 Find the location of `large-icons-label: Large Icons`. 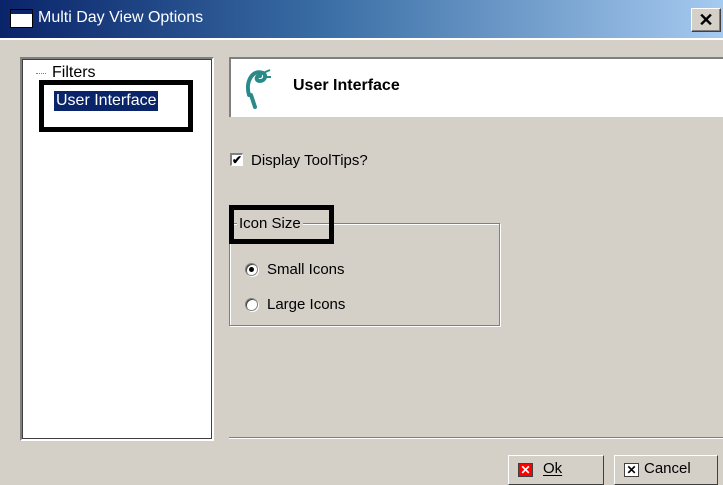

large-icons-label: Large Icons is located at coordinates (306, 304).